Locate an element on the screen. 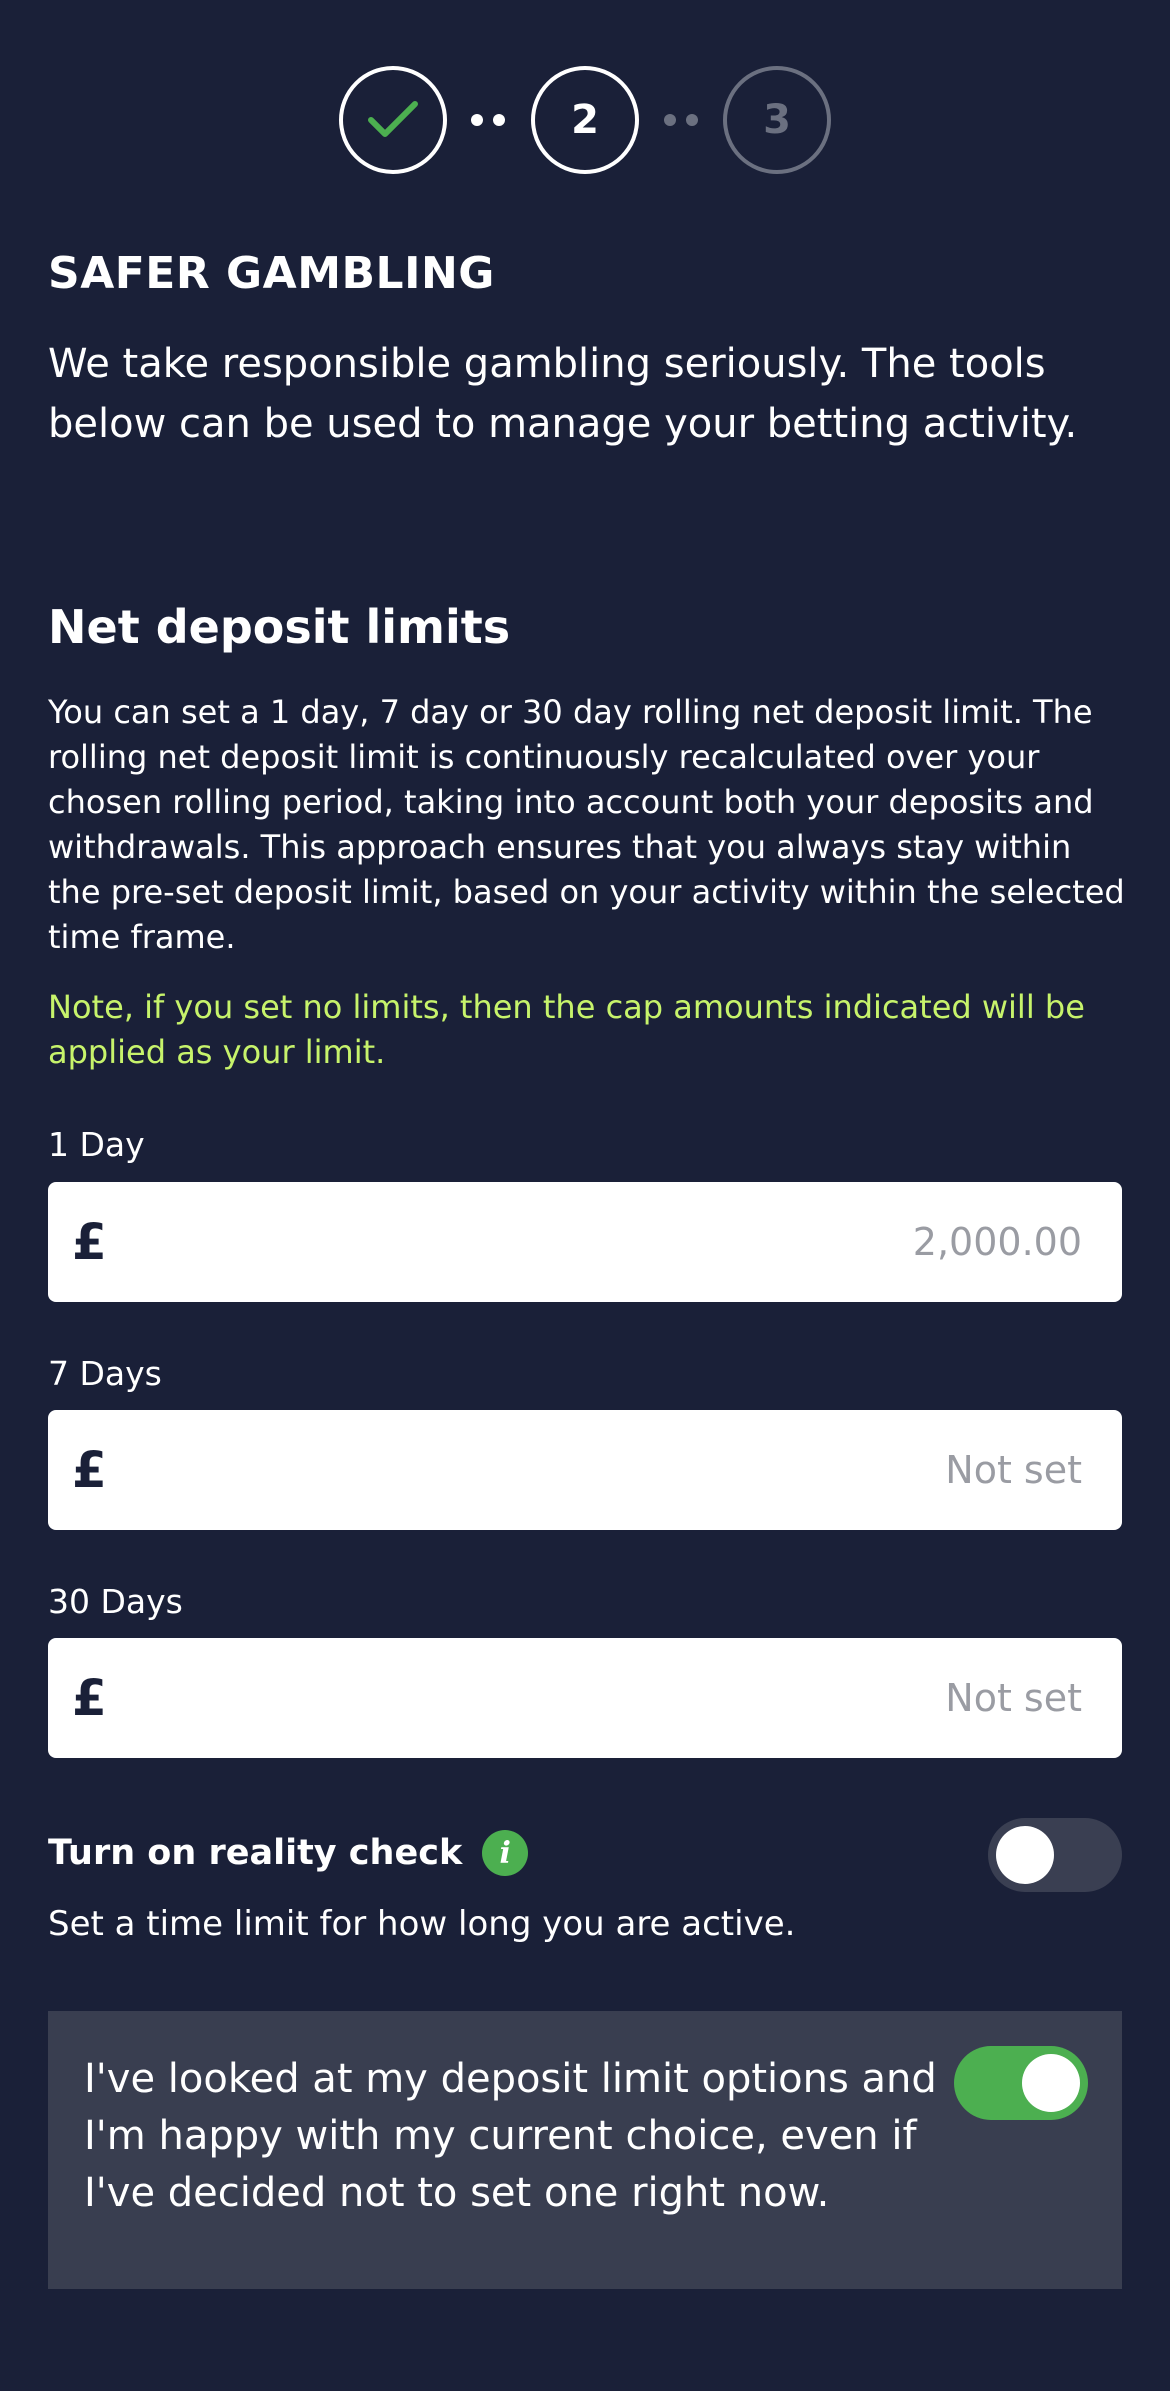 The height and width of the screenshot is (2391, 1170). reality-check-toggle is located at coordinates (1055, 1855).